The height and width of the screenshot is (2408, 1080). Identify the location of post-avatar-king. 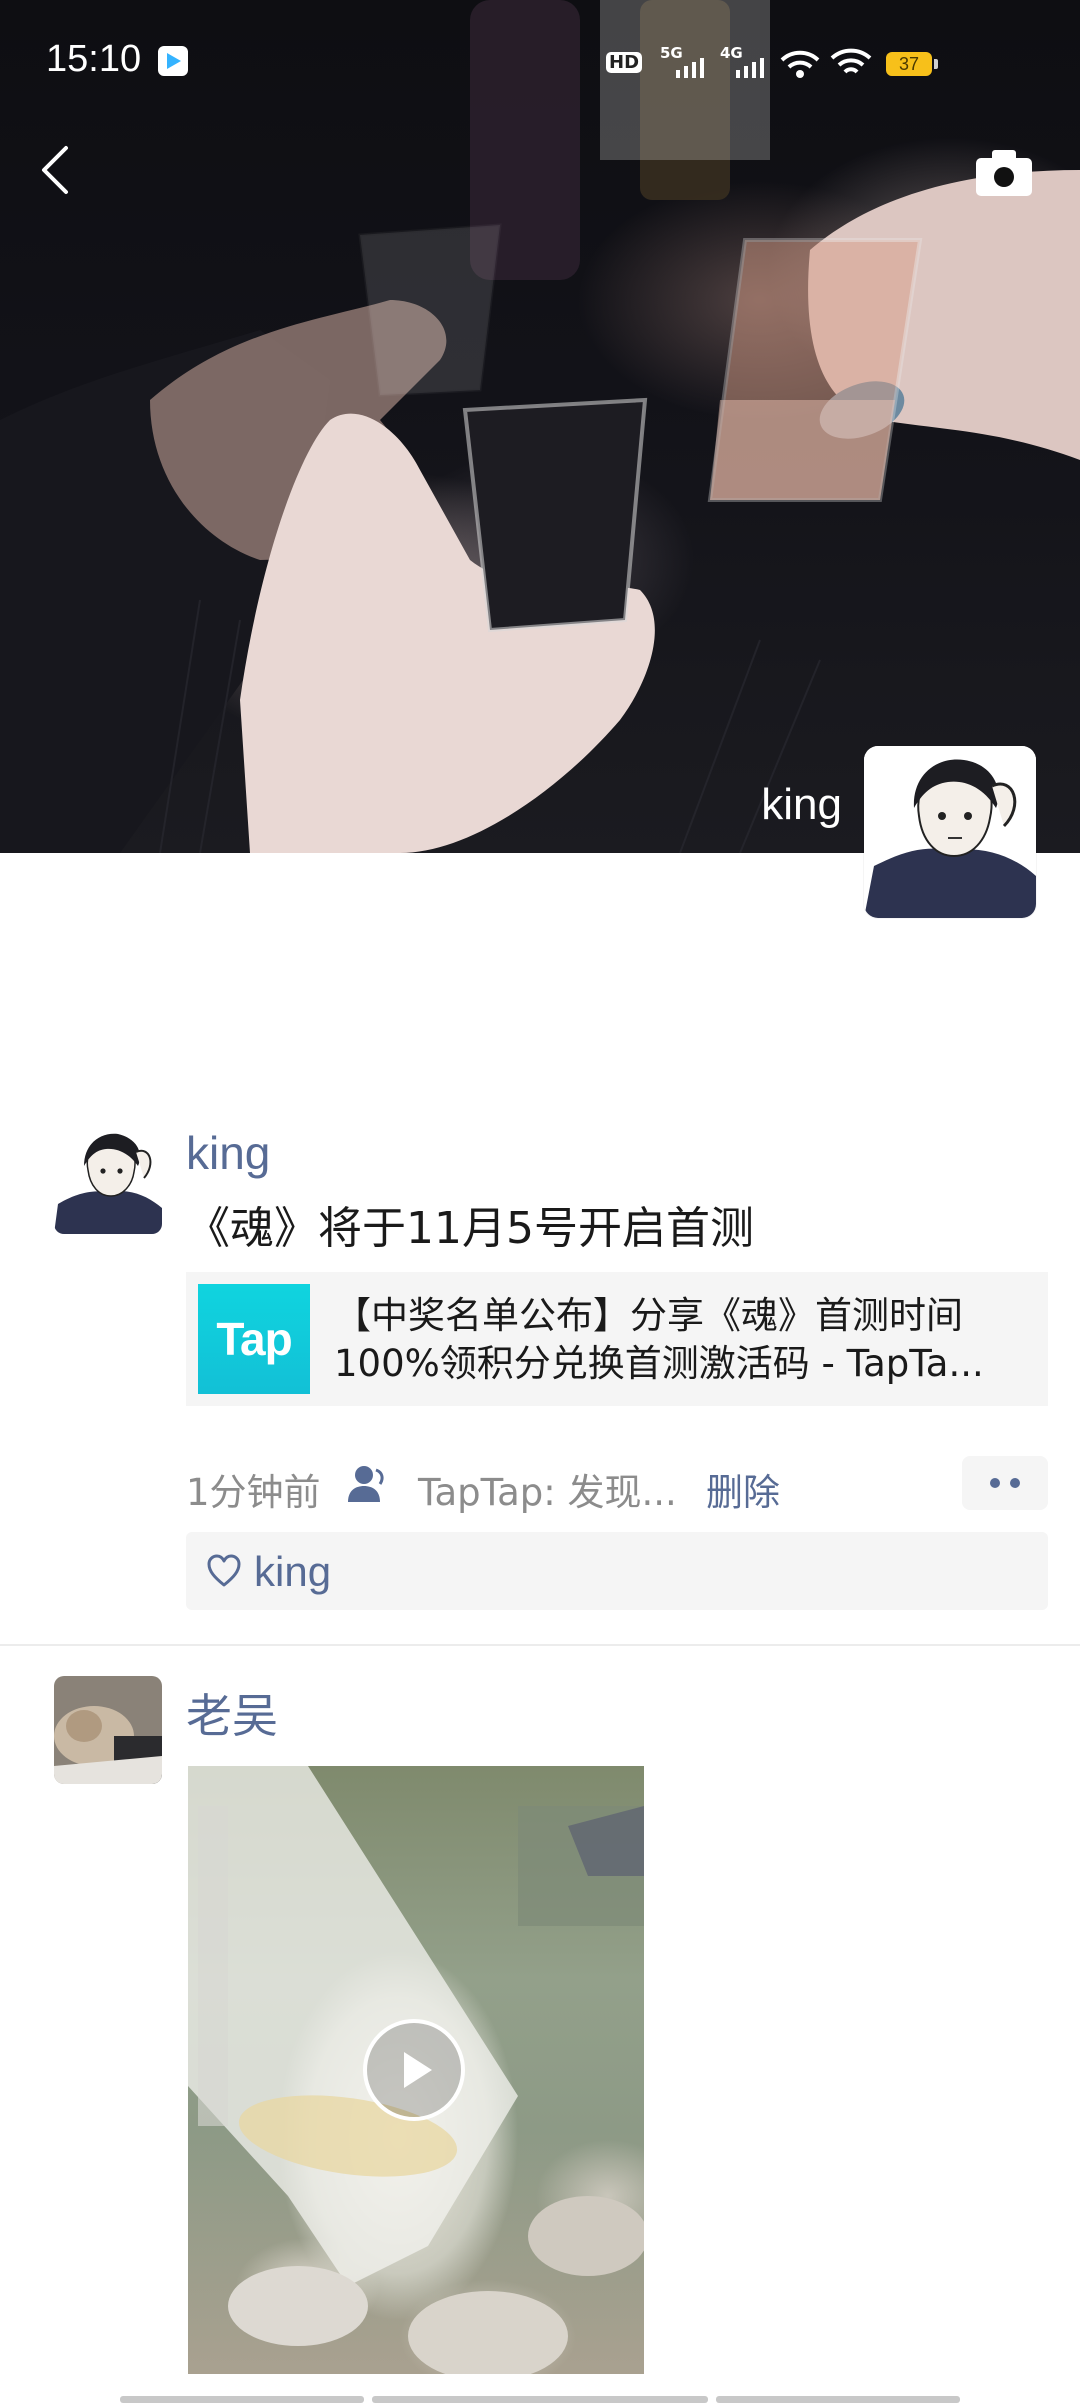
(108, 1180).